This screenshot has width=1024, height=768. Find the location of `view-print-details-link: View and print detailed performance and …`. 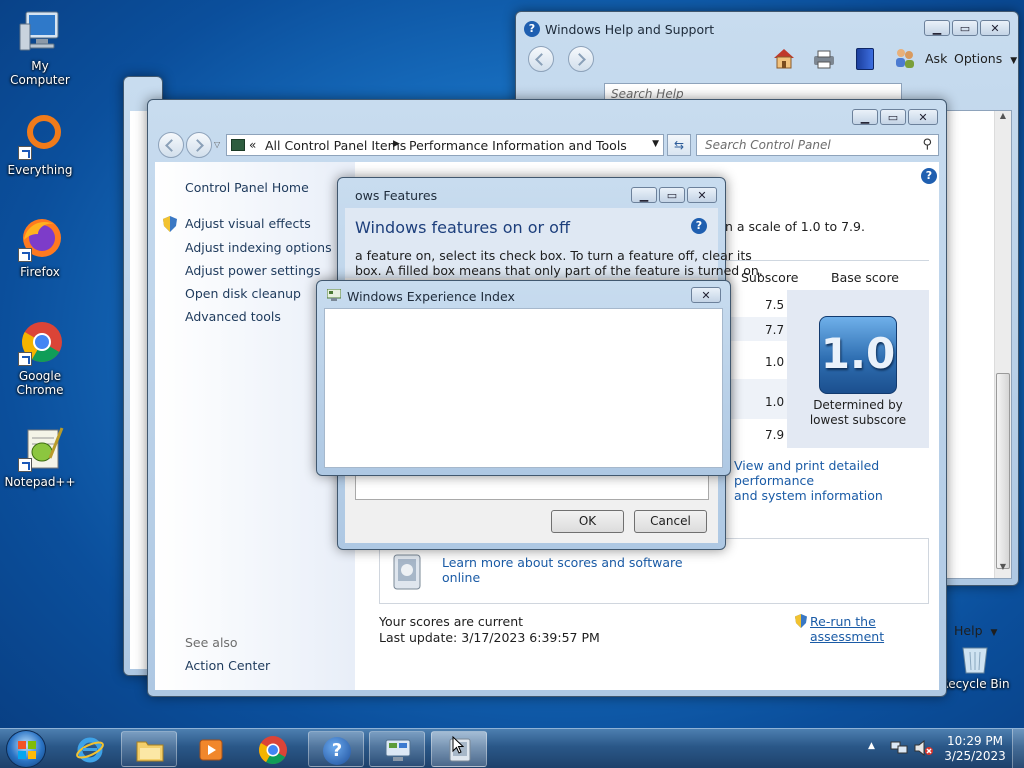

view-print-details-link: View and print detailed performance and … is located at coordinates (836, 480).